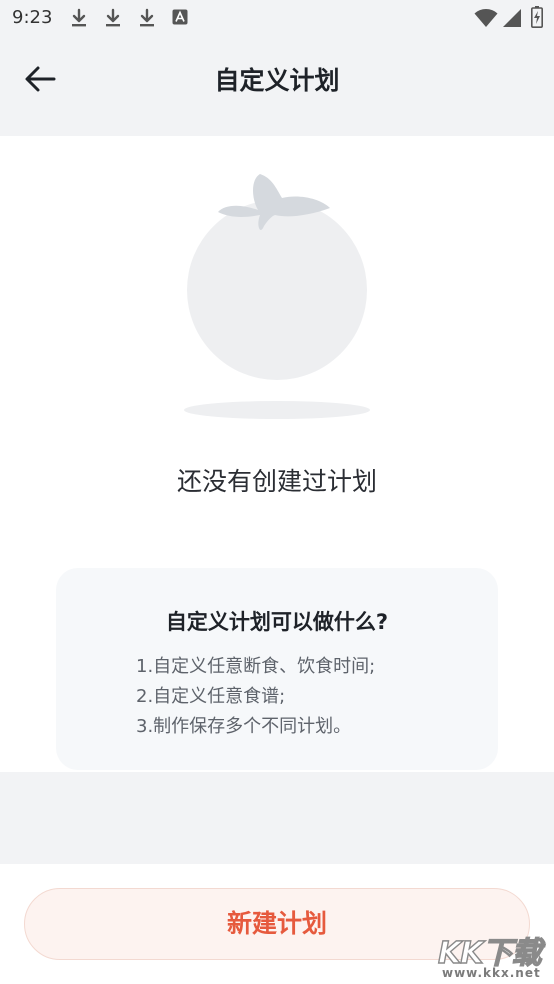 Image resolution: width=554 pixels, height=984 pixels. Describe the element at coordinates (277, 622) in the screenshot. I see `info-card-title: 自定义计划可以做什么?` at that location.